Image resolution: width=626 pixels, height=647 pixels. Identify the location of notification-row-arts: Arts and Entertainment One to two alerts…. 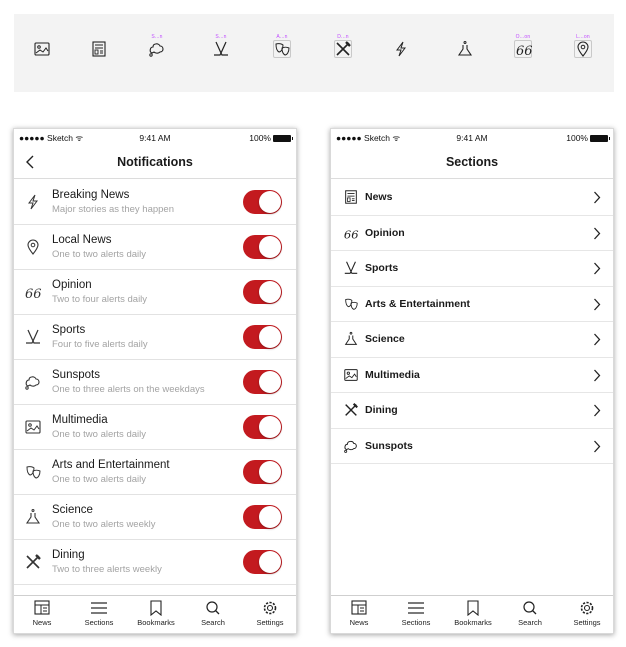
(155, 472).